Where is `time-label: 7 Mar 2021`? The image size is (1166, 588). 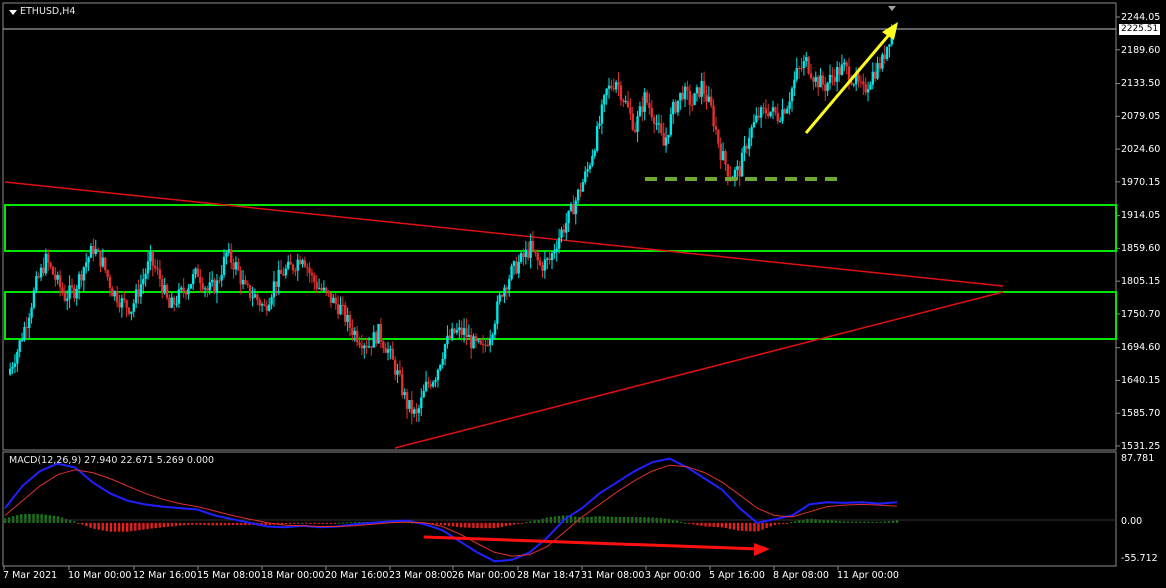 time-label: 7 Mar 2021 is located at coordinates (30, 575).